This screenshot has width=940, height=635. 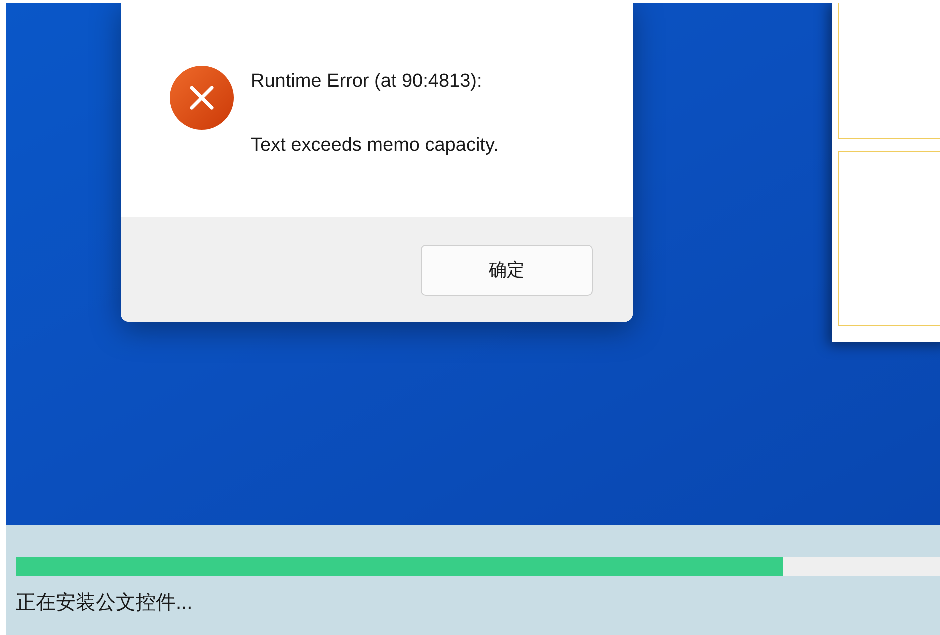 I want to click on error-message: Text exceeds memo capacity., so click(x=375, y=146).